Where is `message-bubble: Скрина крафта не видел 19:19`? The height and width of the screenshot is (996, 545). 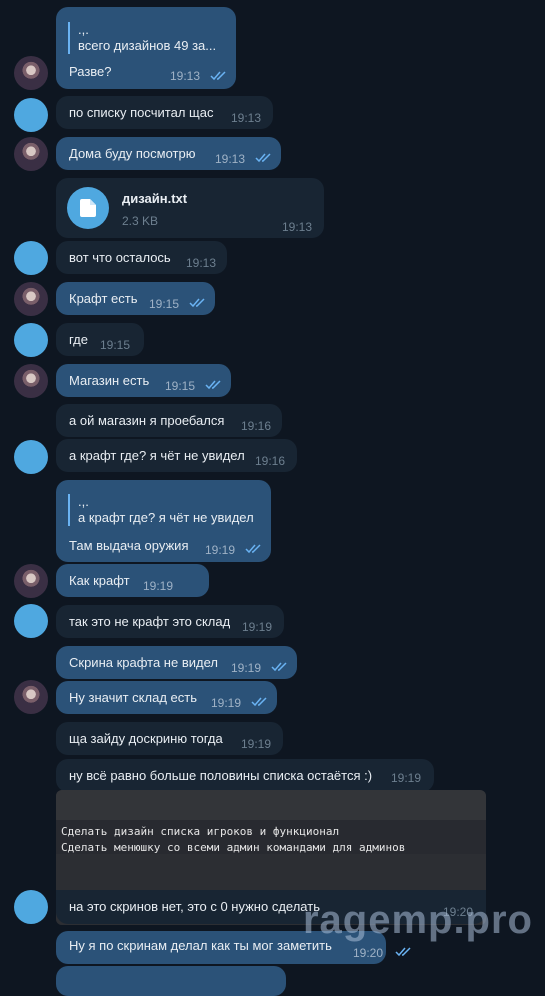 message-bubble: Скрина крафта не видел 19:19 is located at coordinates (176, 662).